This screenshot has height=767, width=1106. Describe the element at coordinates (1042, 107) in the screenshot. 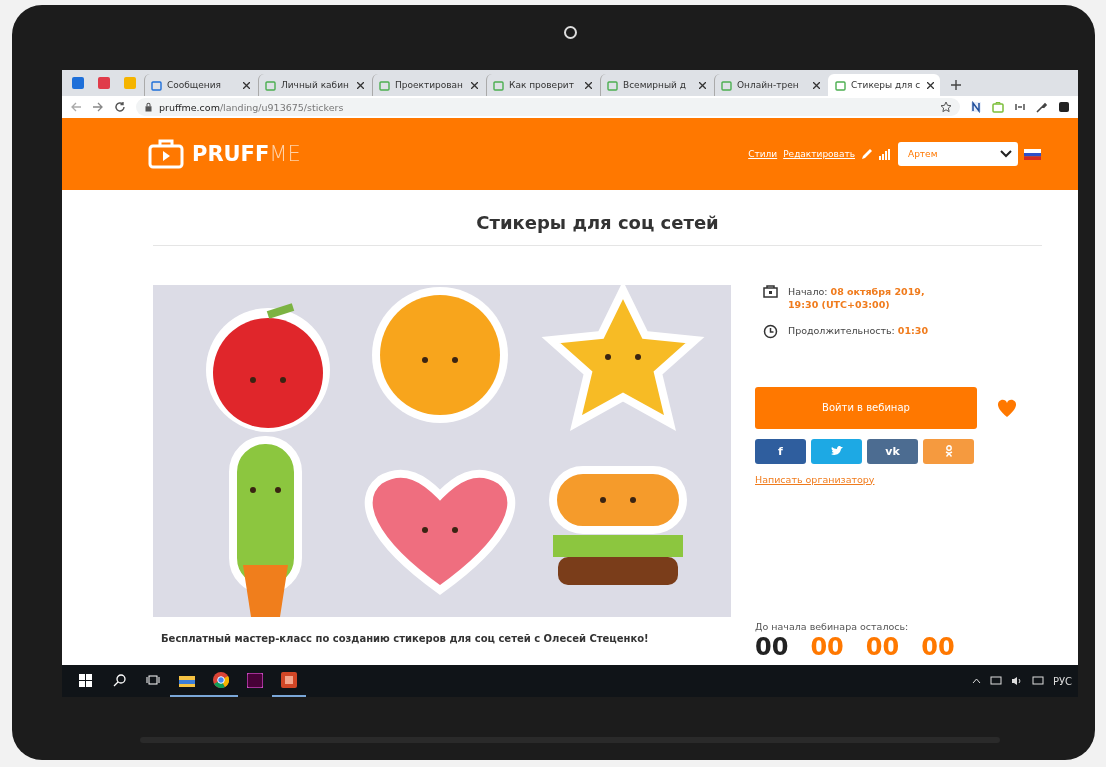

I see `eyedropper-icon` at that location.